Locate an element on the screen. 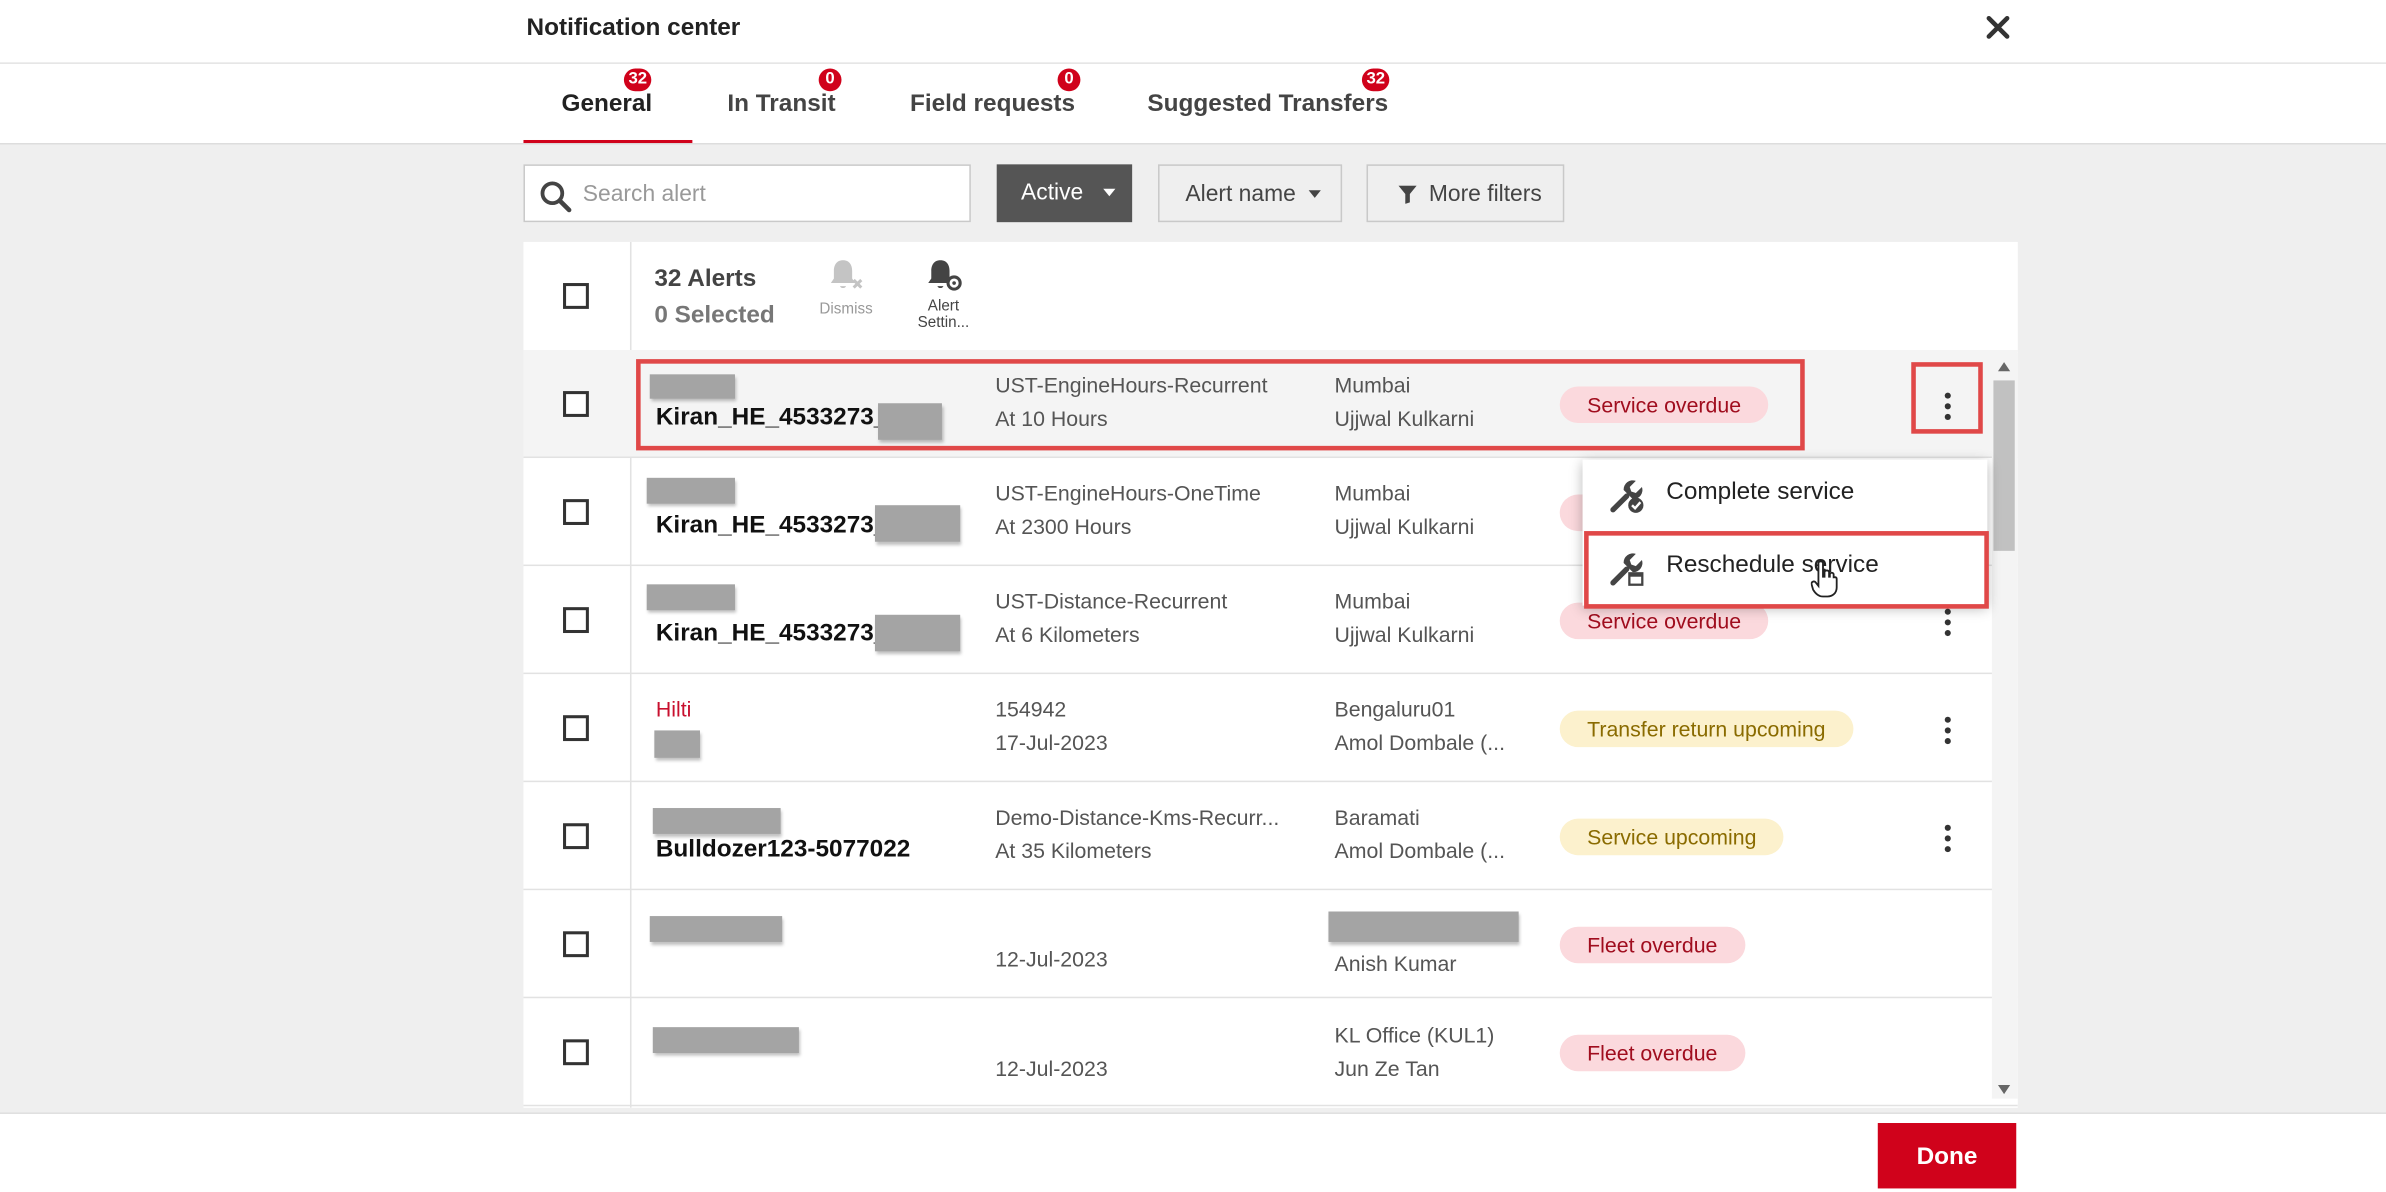  close-icon is located at coordinates (1997, 27).